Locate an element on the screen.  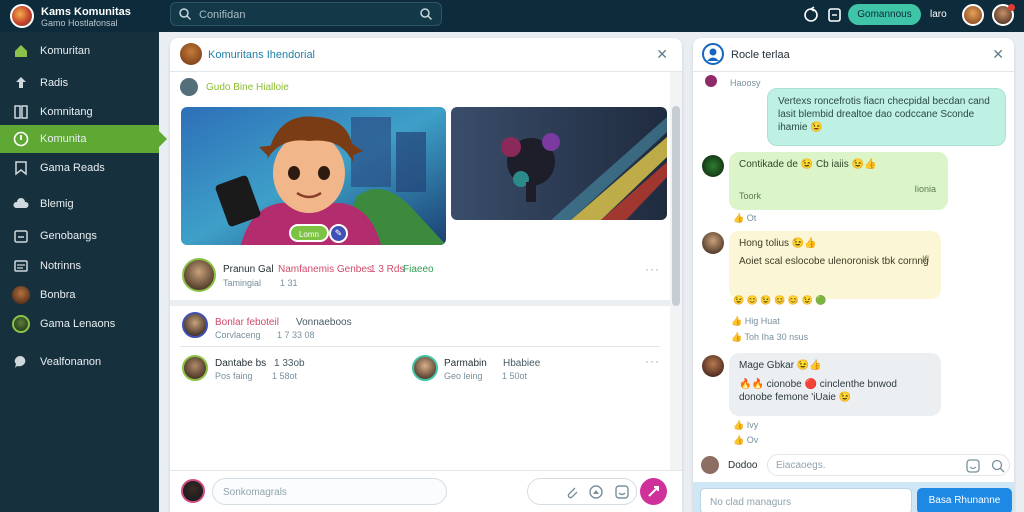
comment-meta-2: 1 7 33 08 is located at coordinates (296, 335).